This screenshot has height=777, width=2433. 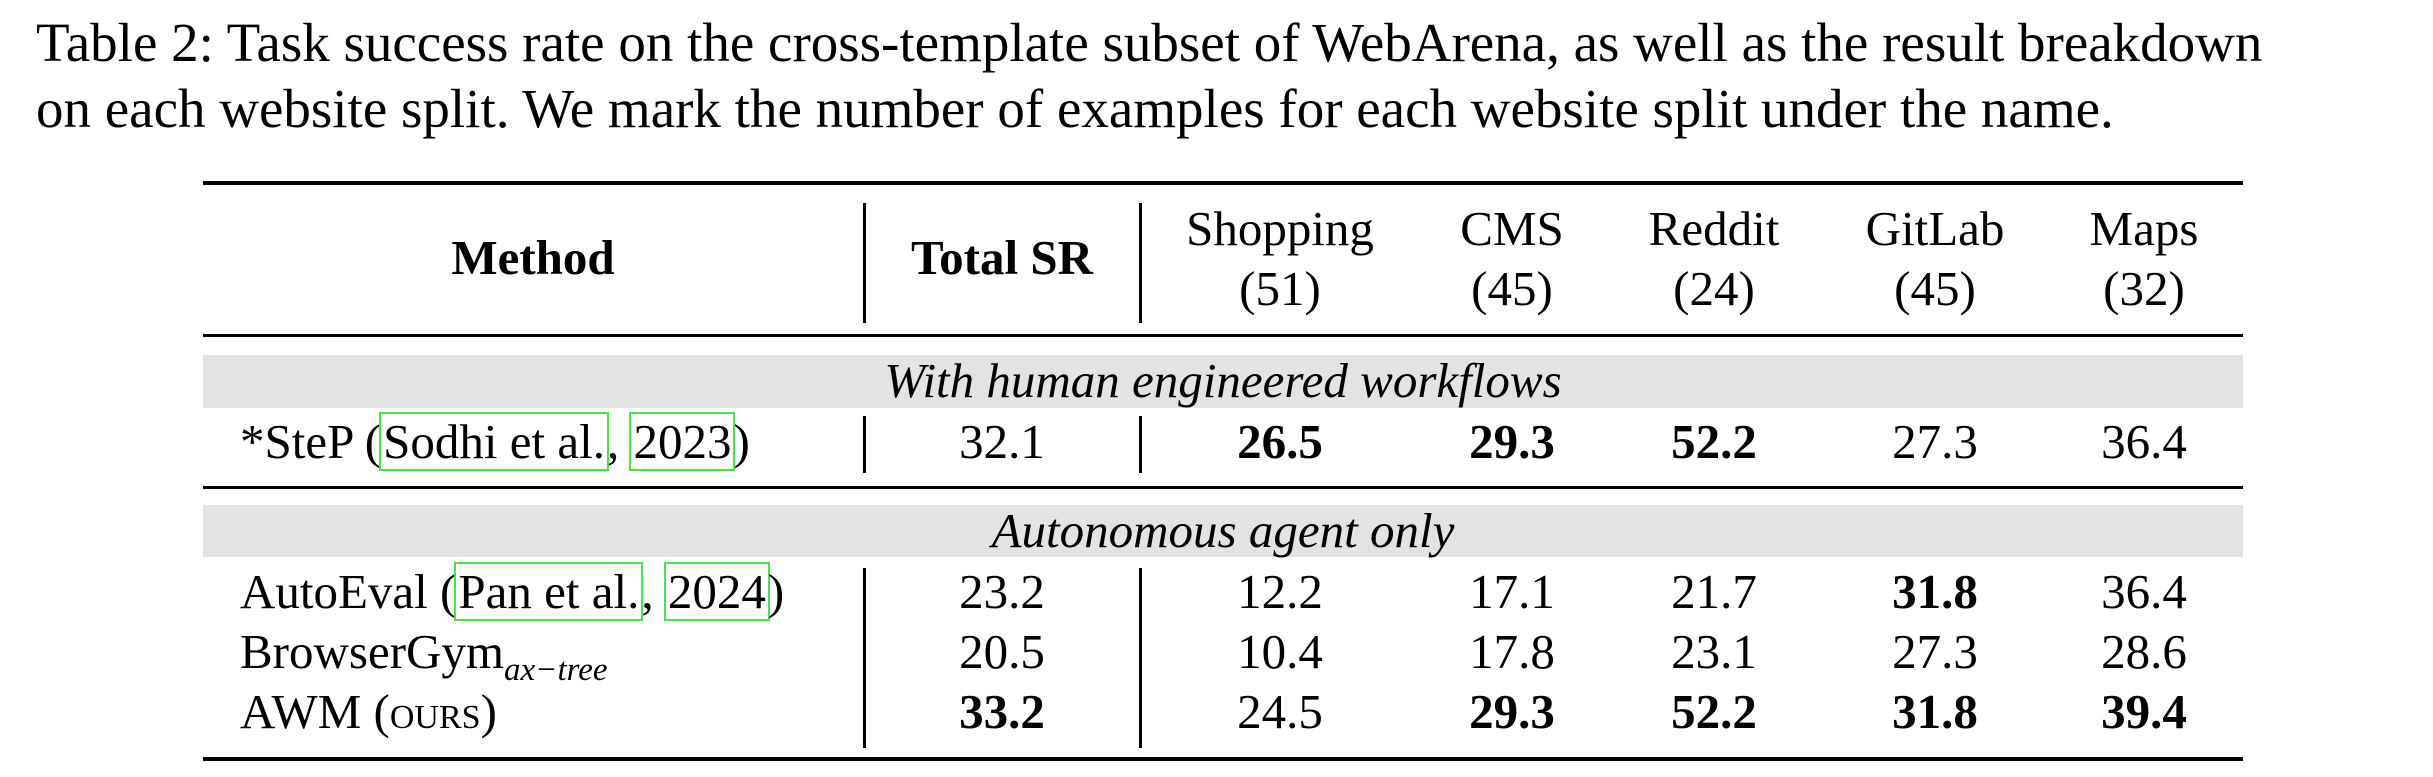 What do you see at coordinates (556, 670) in the screenshot?
I see `method-subscript: ax−tree` at bounding box center [556, 670].